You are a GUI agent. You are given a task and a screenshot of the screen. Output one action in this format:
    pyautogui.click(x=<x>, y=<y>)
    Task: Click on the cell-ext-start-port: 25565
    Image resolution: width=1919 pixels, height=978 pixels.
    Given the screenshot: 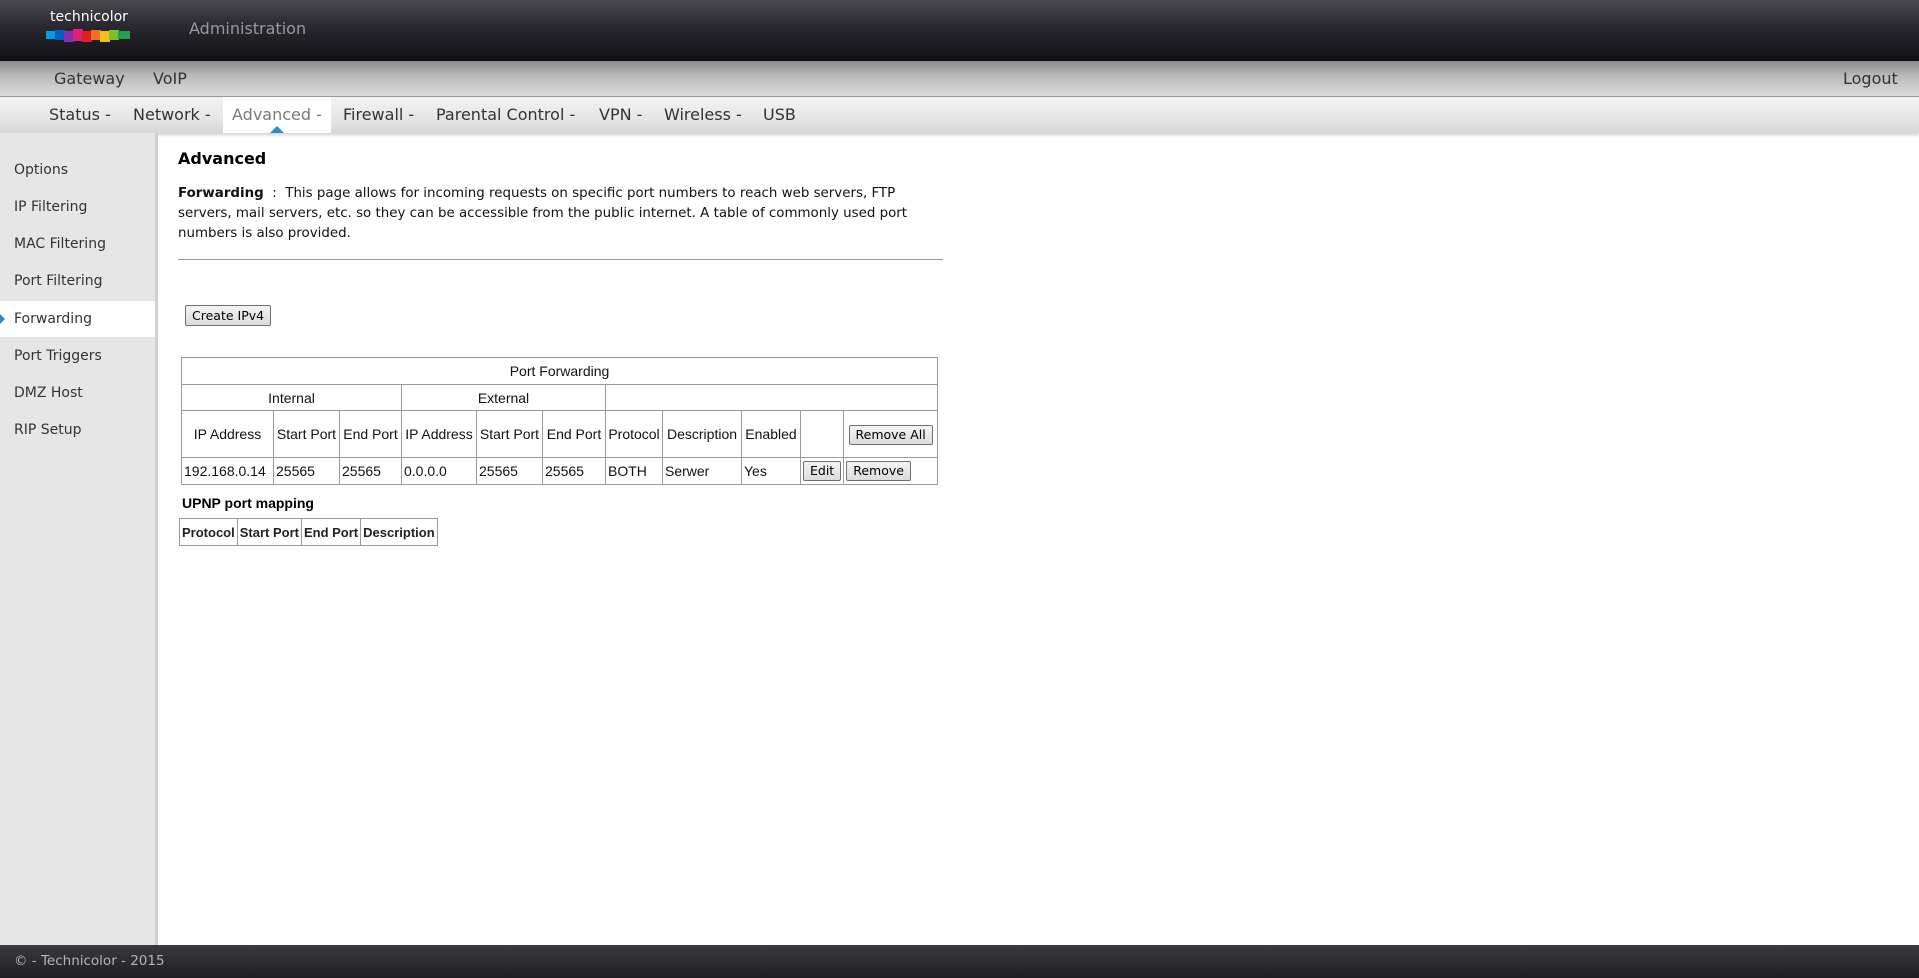 What is the action you would take?
    pyautogui.click(x=509, y=471)
    